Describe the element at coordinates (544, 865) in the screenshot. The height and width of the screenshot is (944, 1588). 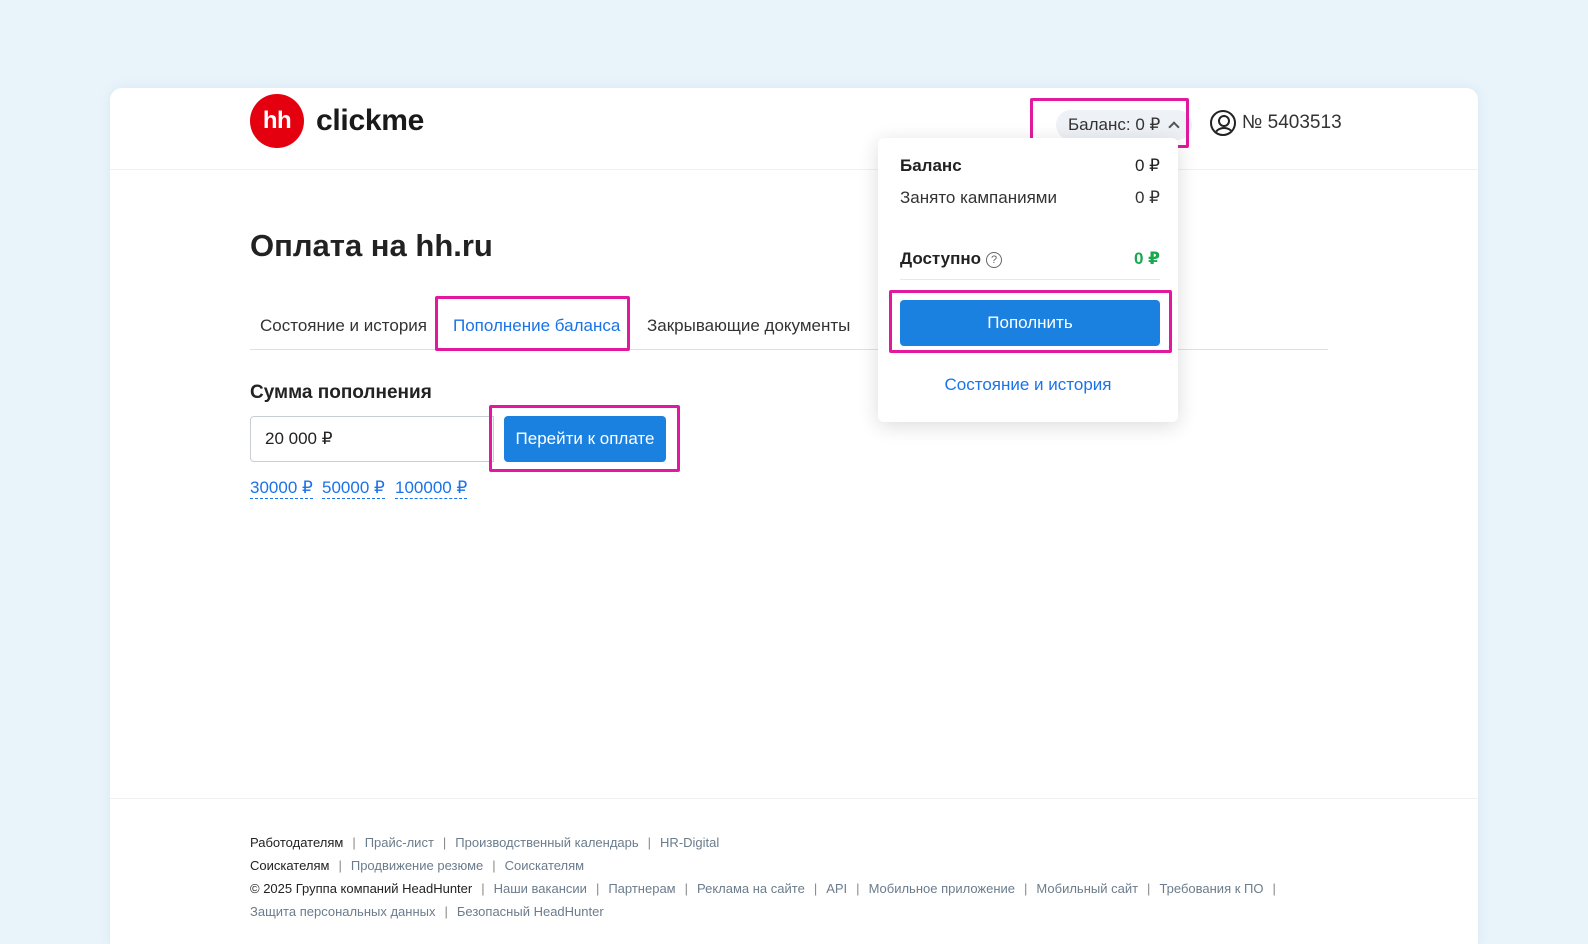
I see `footer-link-applicants-2: Соискателям` at that location.